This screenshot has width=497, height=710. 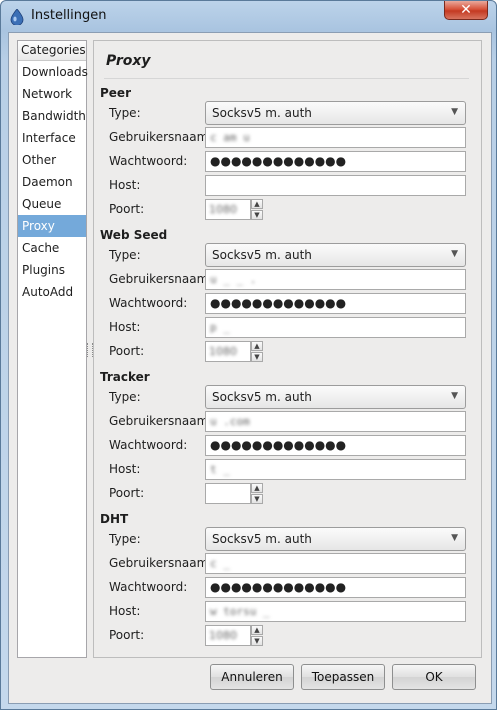 What do you see at coordinates (53, 72) in the screenshot?
I see `category-downloads: Downloads` at bounding box center [53, 72].